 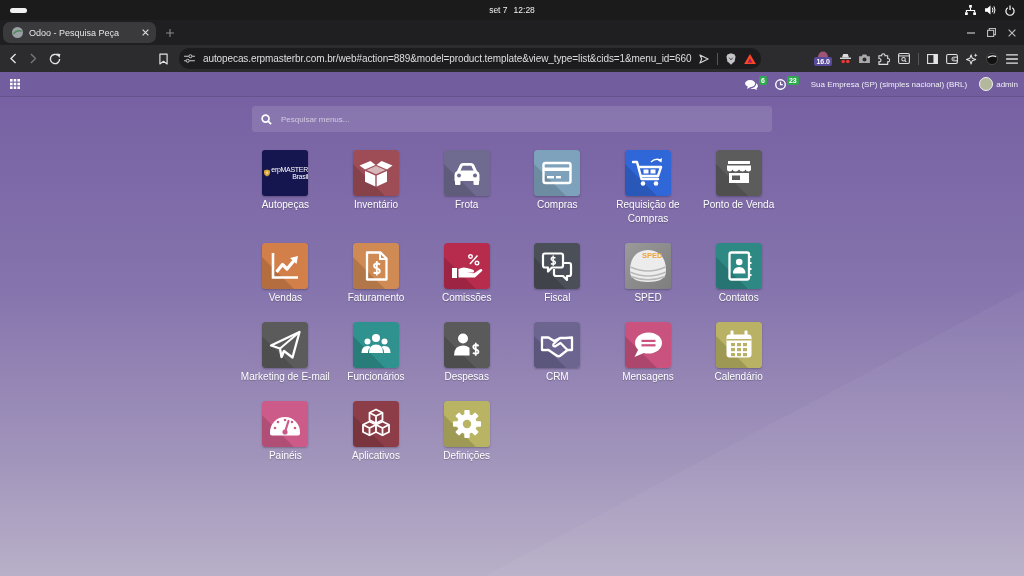 I want to click on avatar-icon, so click(x=986, y=84).